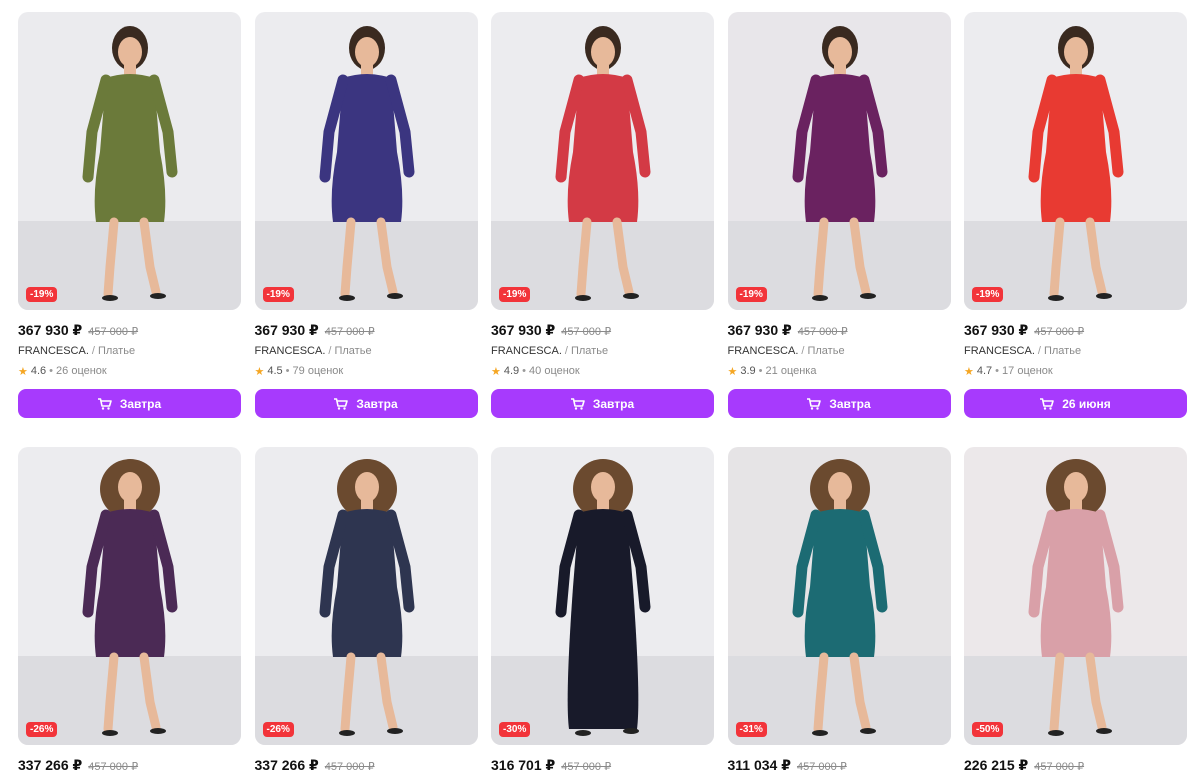  I want to click on rating-row: ★ 4.6 • 26 оценок, so click(129, 371).